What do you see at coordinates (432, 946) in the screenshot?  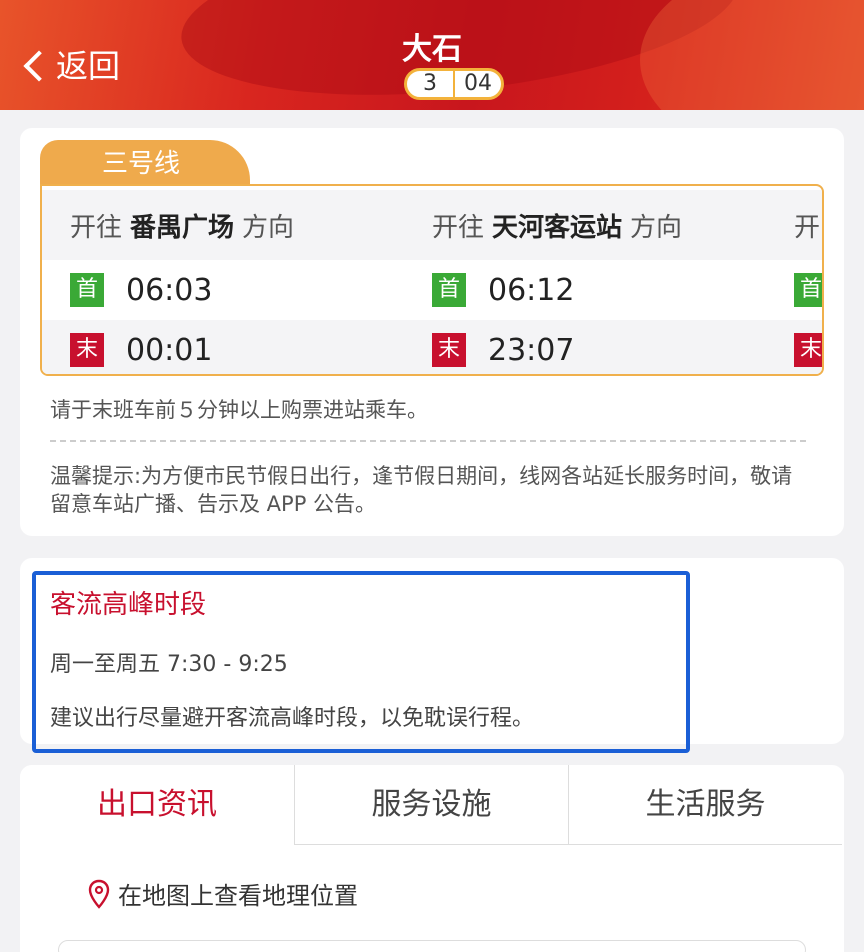 I see `exit-list-container` at bounding box center [432, 946].